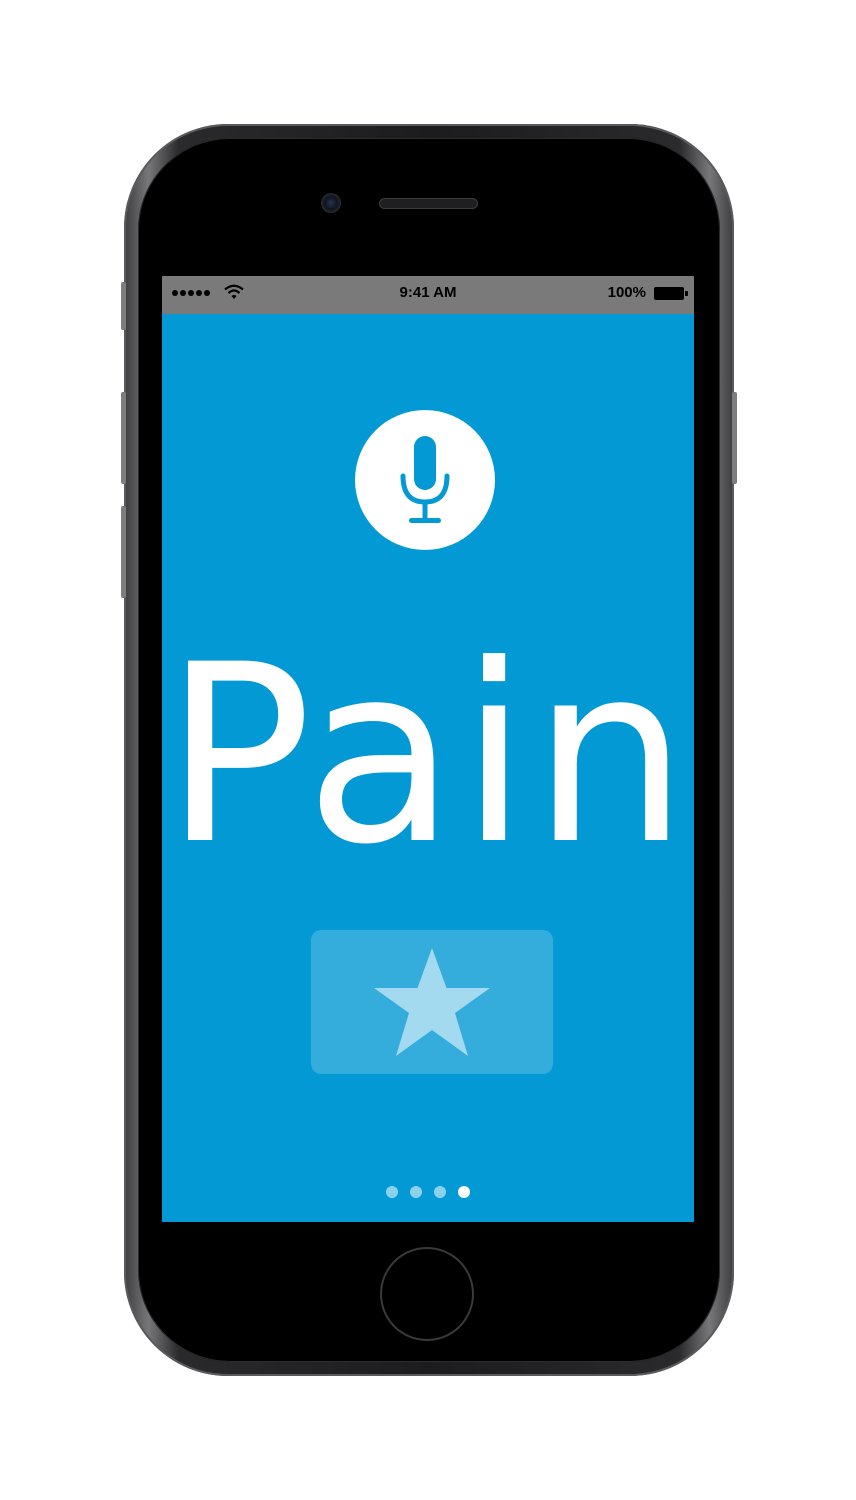 The width and height of the screenshot is (856, 1500). What do you see at coordinates (734, 438) in the screenshot?
I see `power-button` at bounding box center [734, 438].